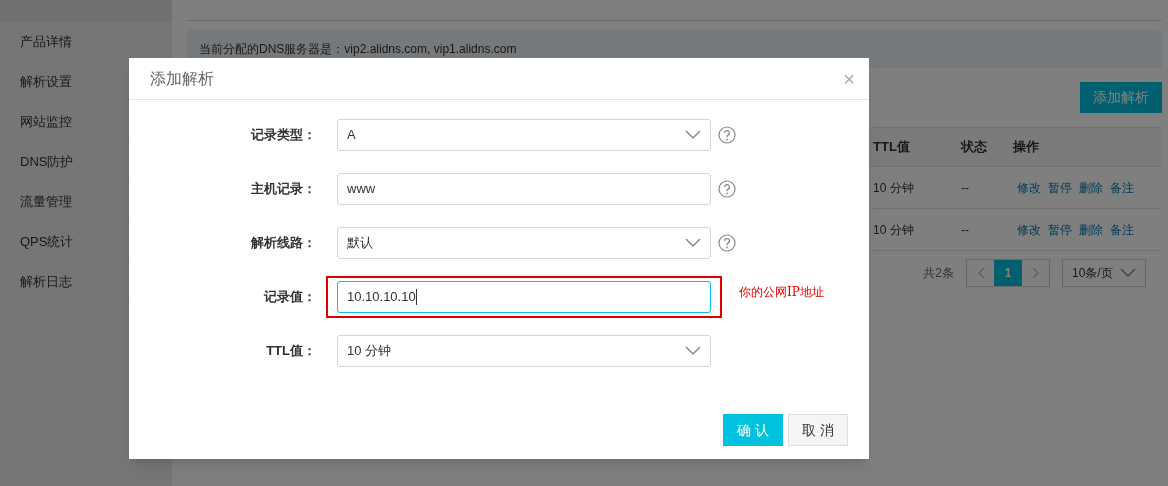 The image size is (1168, 486). What do you see at coordinates (891, 147) in the screenshot?
I see `column-header: TTL值` at bounding box center [891, 147].